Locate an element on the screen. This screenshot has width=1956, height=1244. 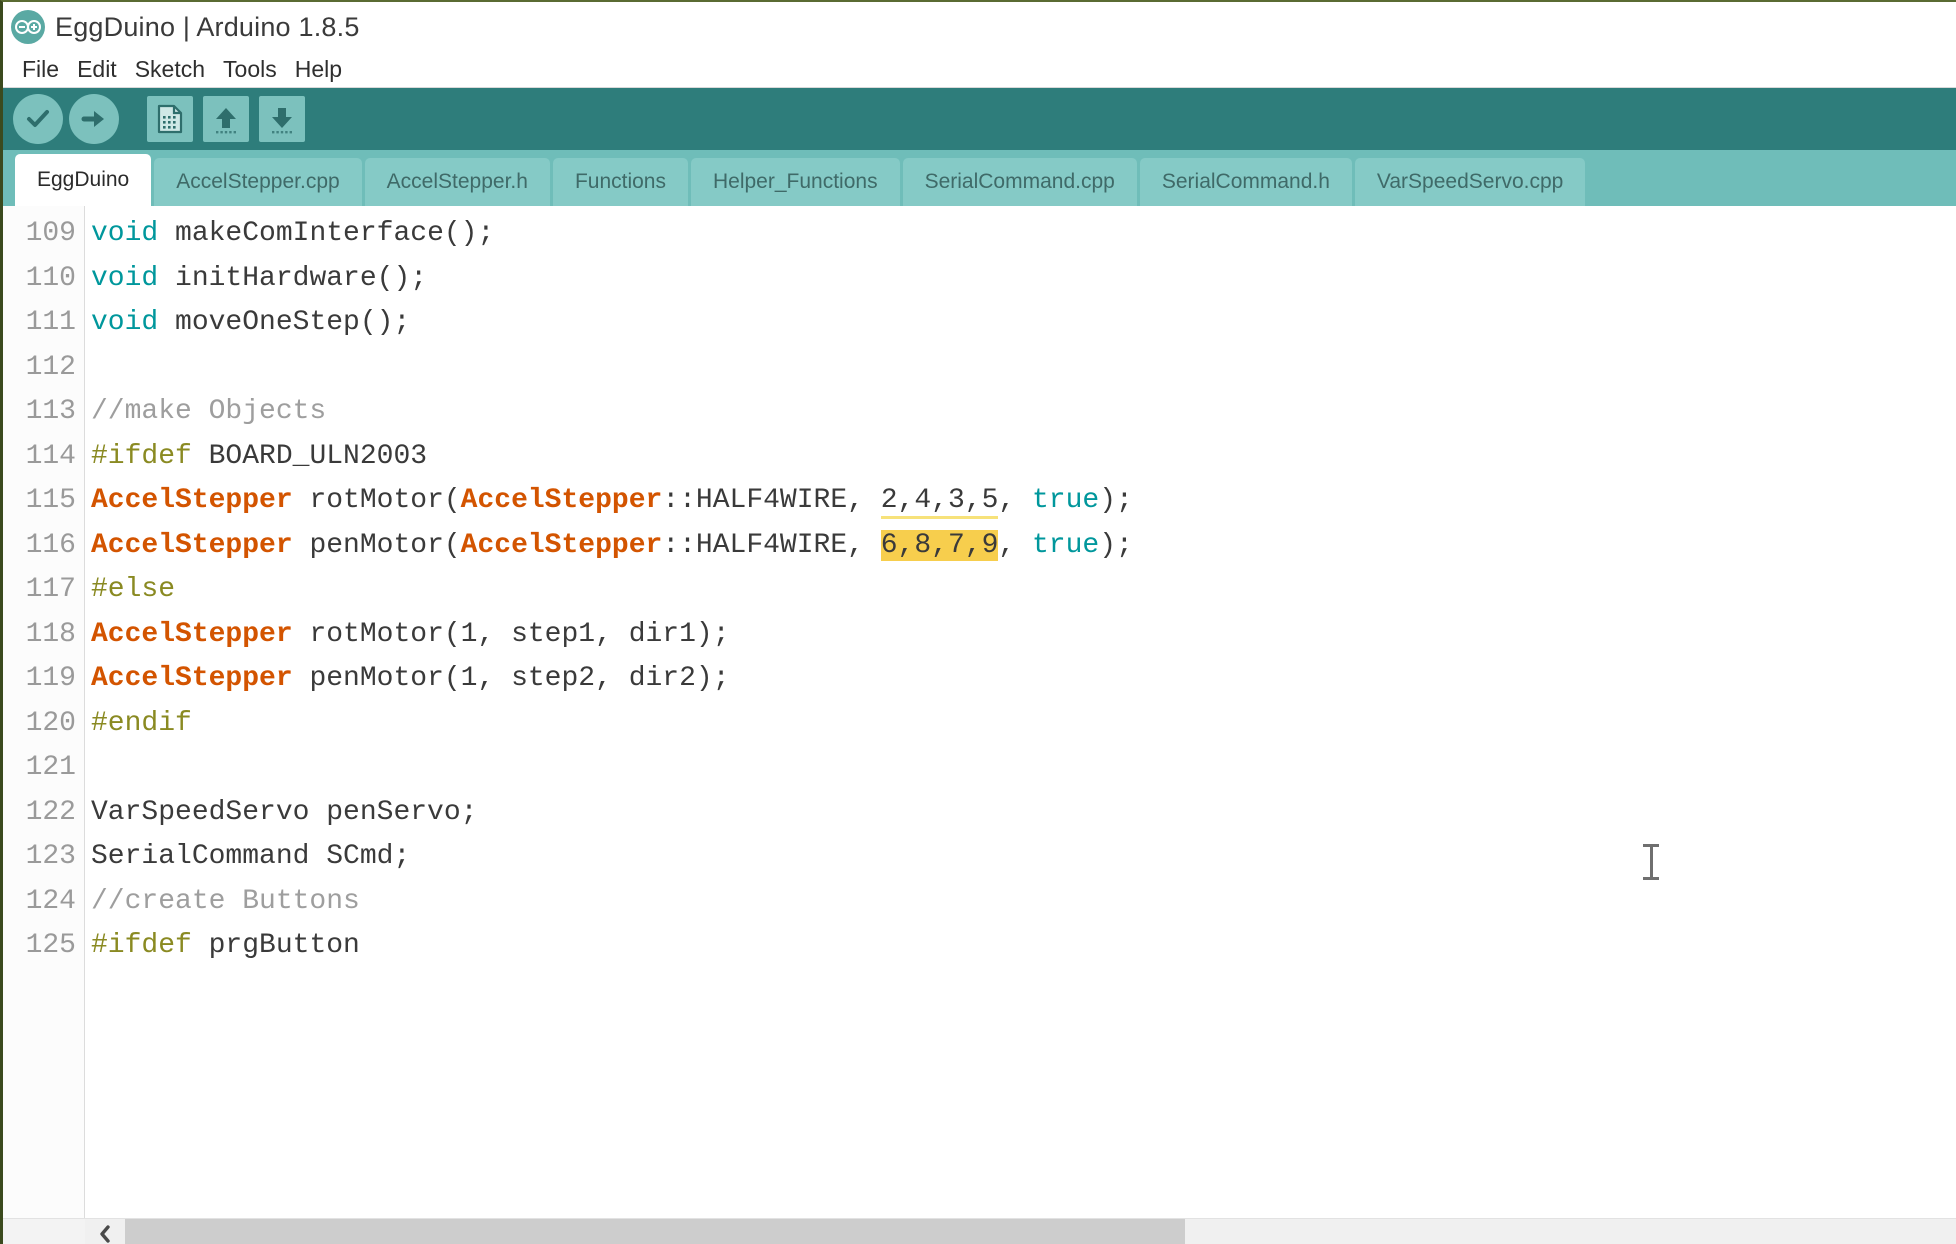
code-text: VarSpeedServo penServo; is located at coordinates (284, 812).